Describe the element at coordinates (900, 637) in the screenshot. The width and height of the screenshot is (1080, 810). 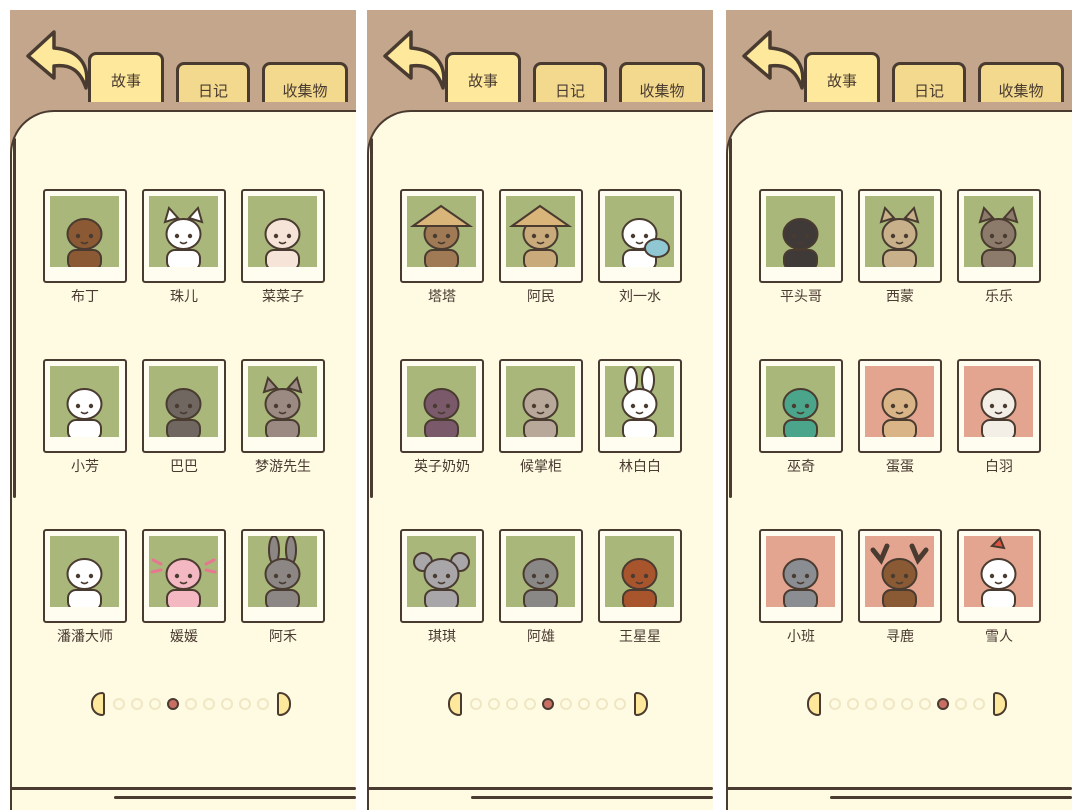
I see `character-name: 寻鹿` at that location.